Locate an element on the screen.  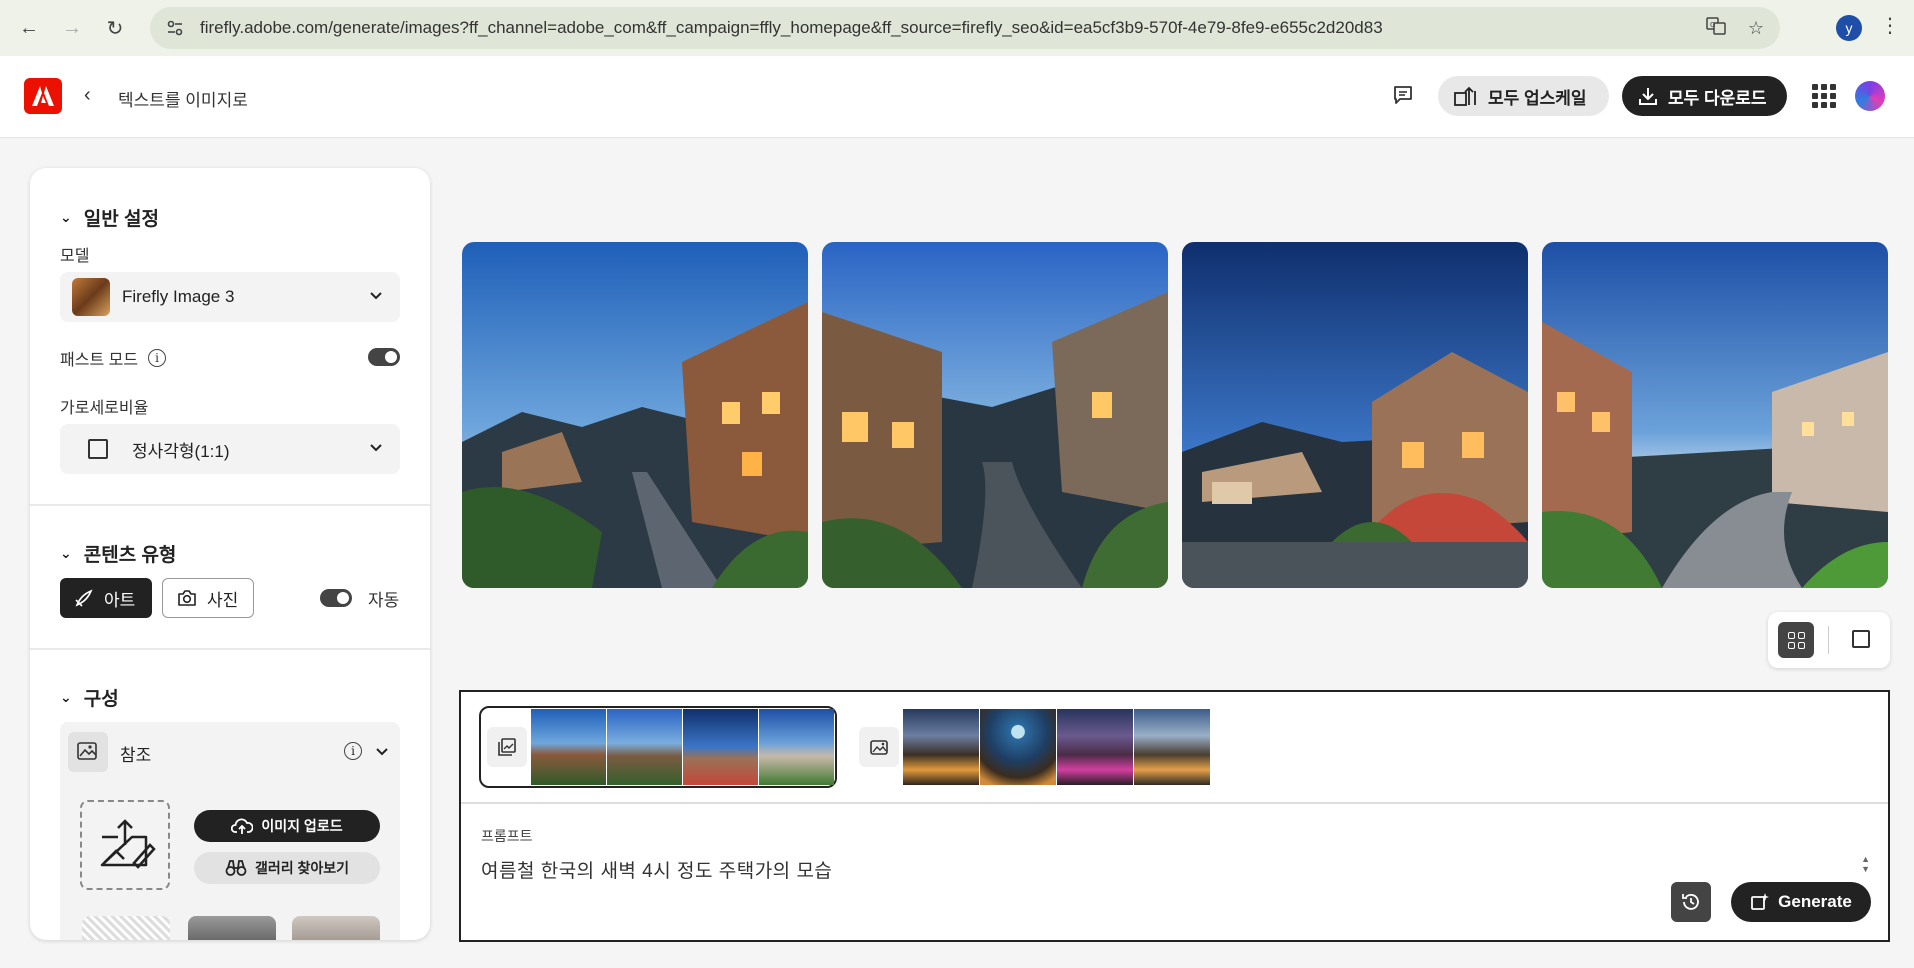
camera-icon is located at coordinates (187, 598).